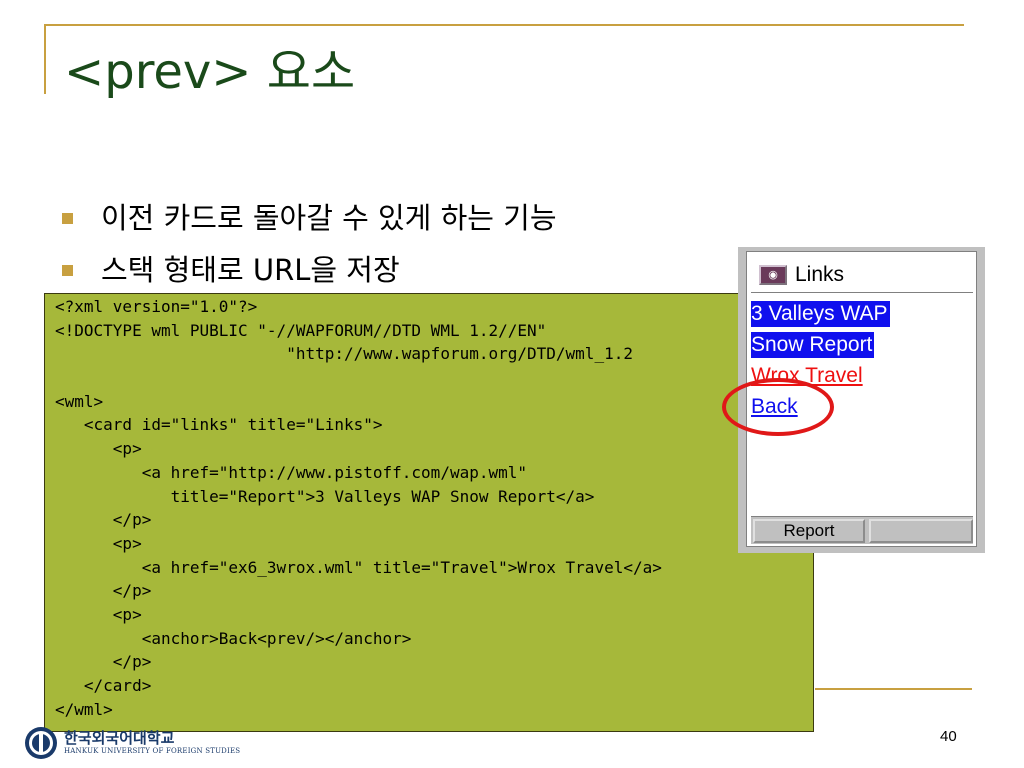  I want to click on slide-title: <prev> 요소, so click(210, 72).